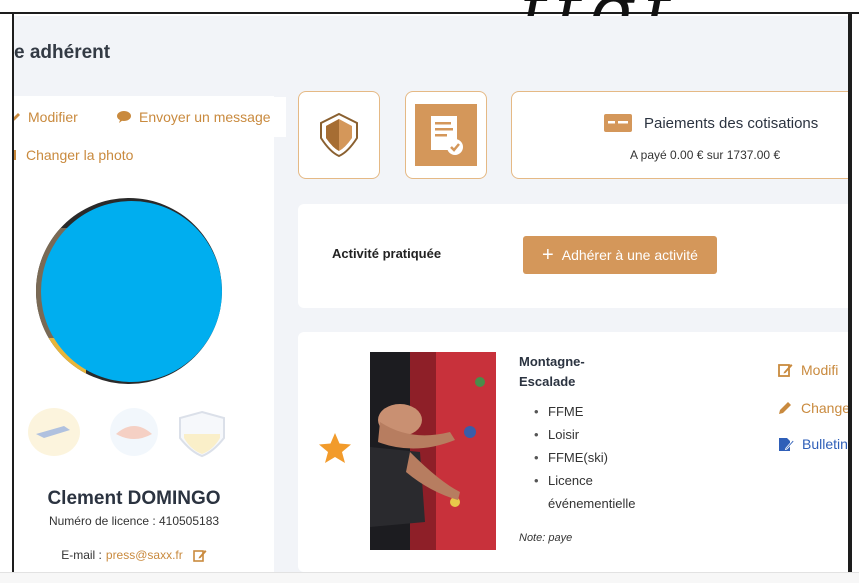  I want to click on document-top-border, so click(429, 7).